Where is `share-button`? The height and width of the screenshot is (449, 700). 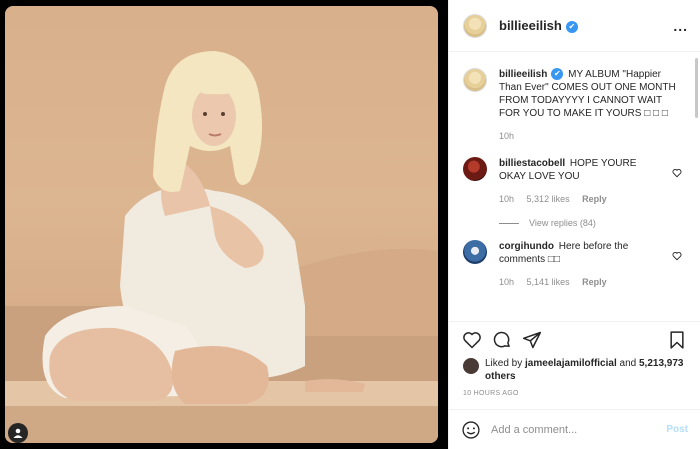 share-button is located at coordinates (532, 340).